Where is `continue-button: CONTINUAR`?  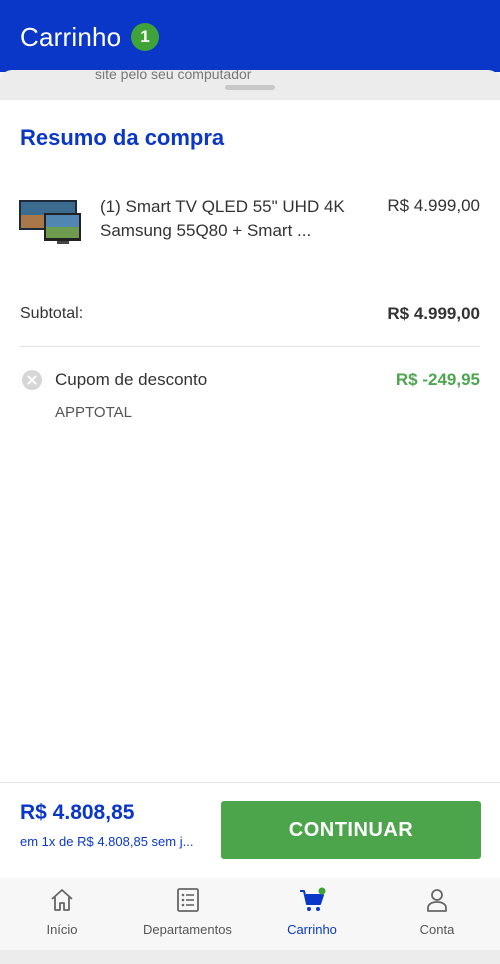 continue-button: CONTINUAR is located at coordinates (351, 830).